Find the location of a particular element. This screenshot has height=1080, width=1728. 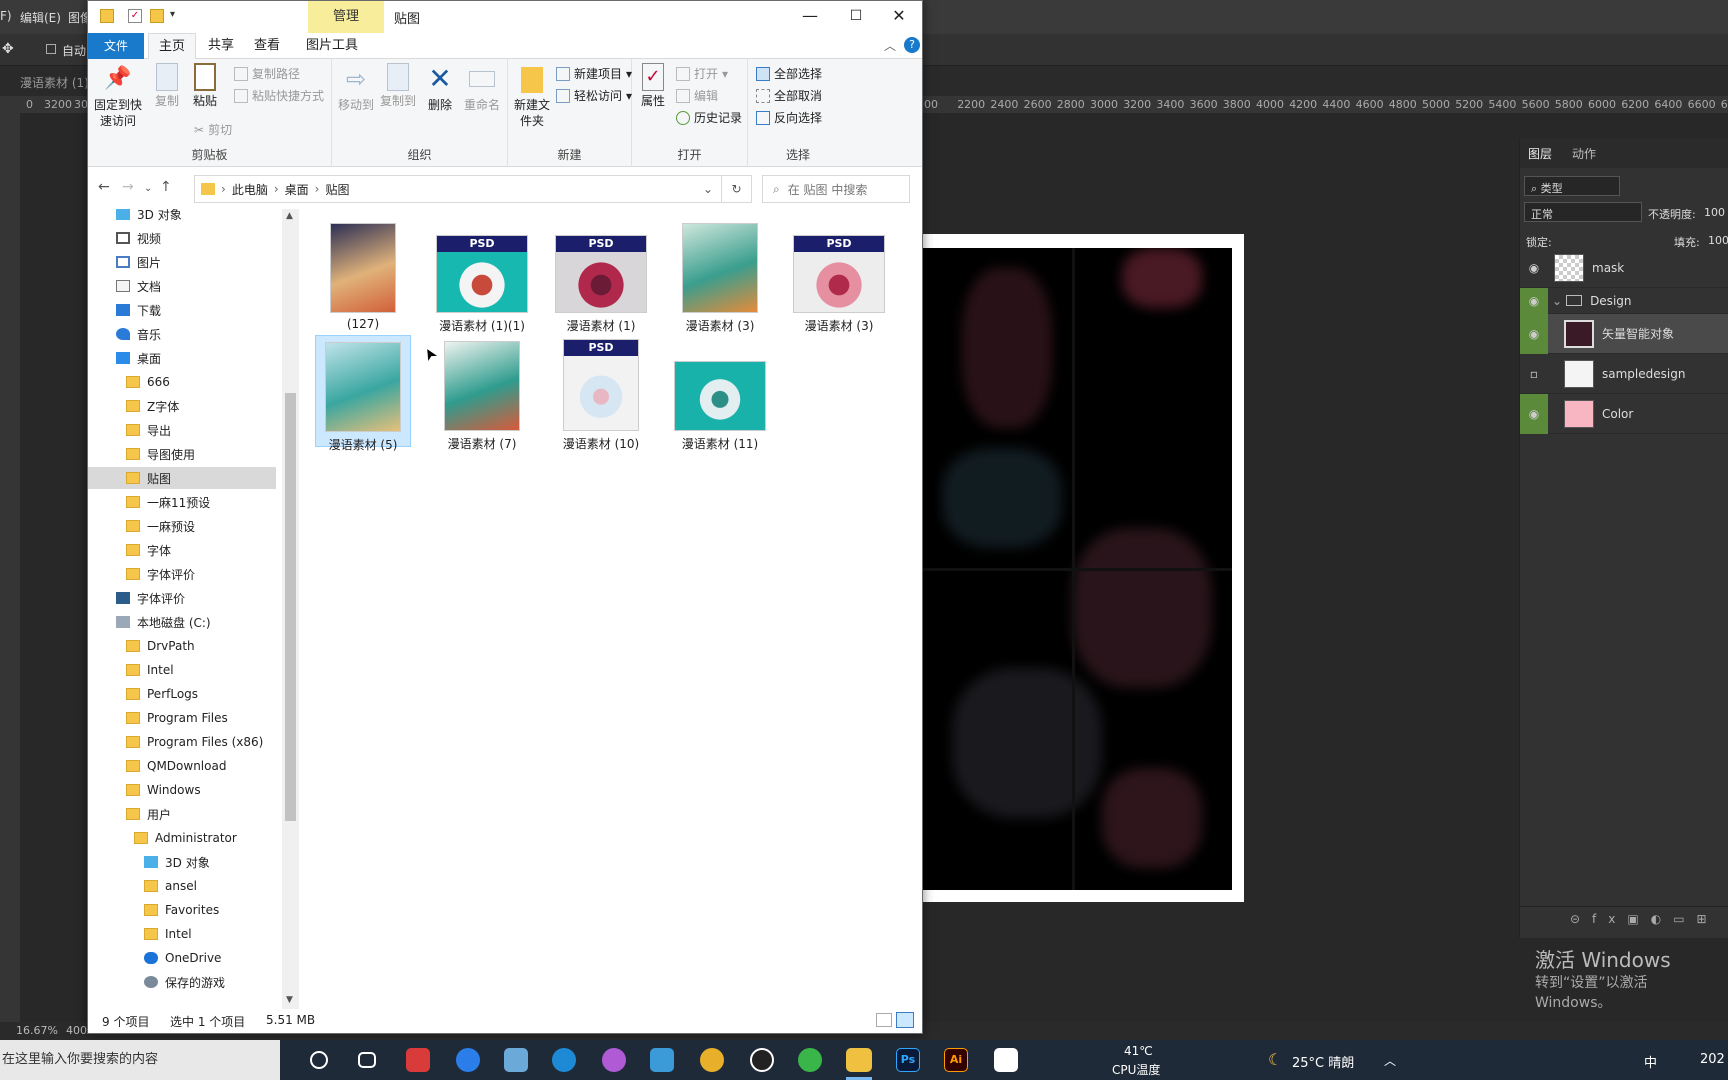

ime-indicator: 中 is located at coordinates (1650, 1061).